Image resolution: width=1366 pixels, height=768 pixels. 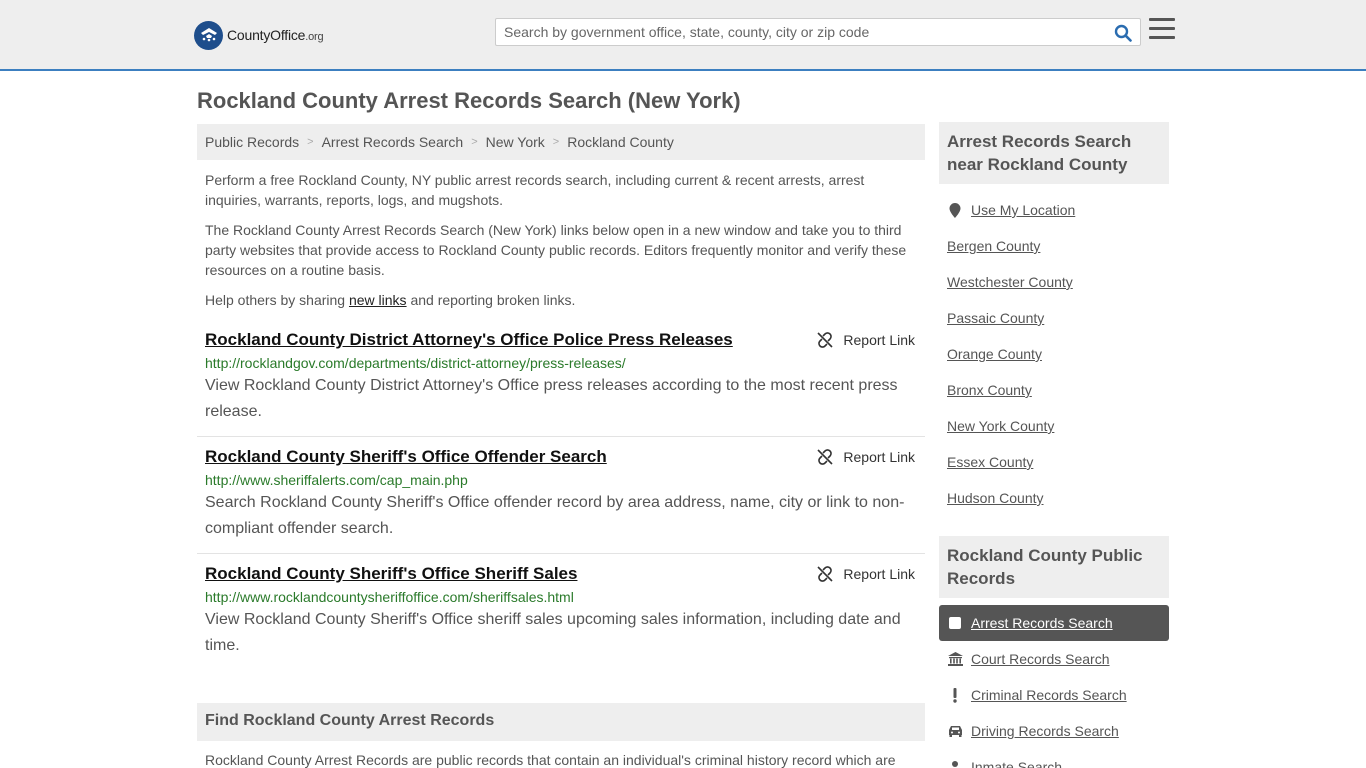 I want to click on nearby-county-link: Hudson County, so click(x=1054, y=498).